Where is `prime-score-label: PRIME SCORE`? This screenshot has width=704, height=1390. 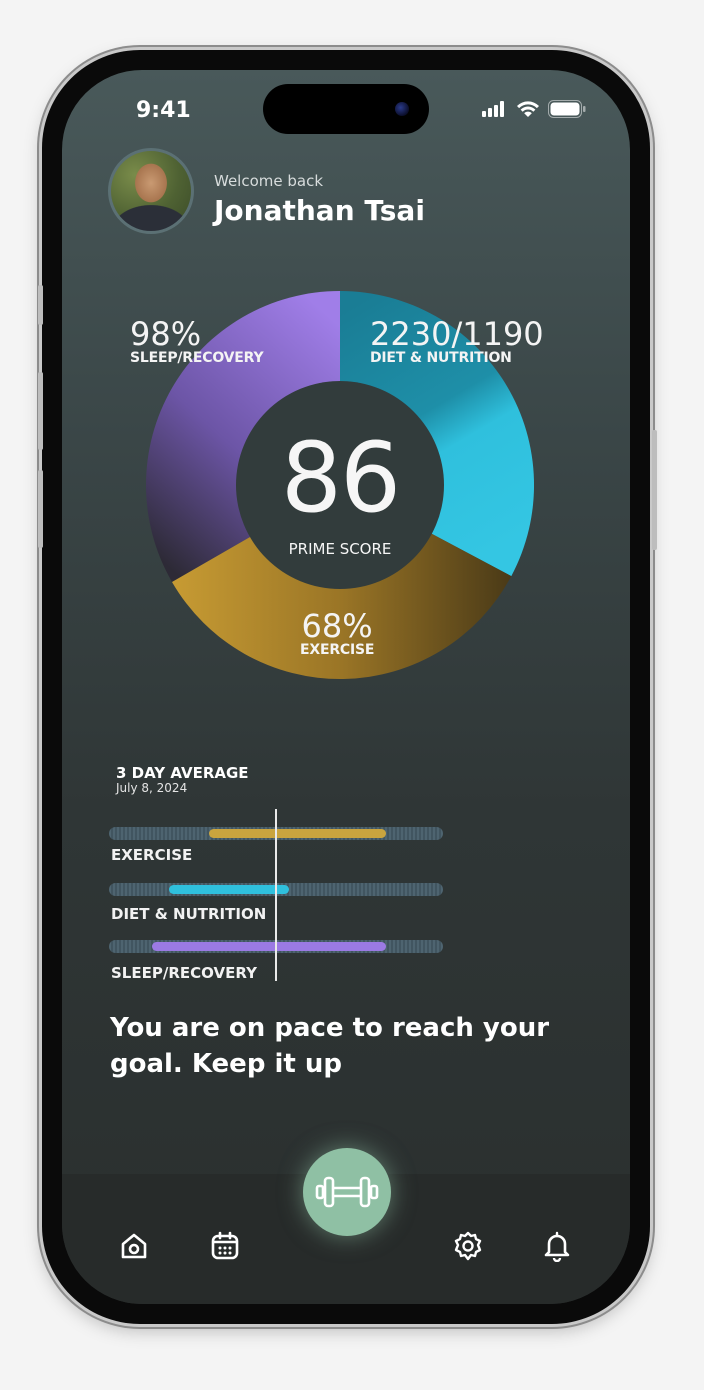 prime-score-label: PRIME SCORE is located at coordinates (340, 549).